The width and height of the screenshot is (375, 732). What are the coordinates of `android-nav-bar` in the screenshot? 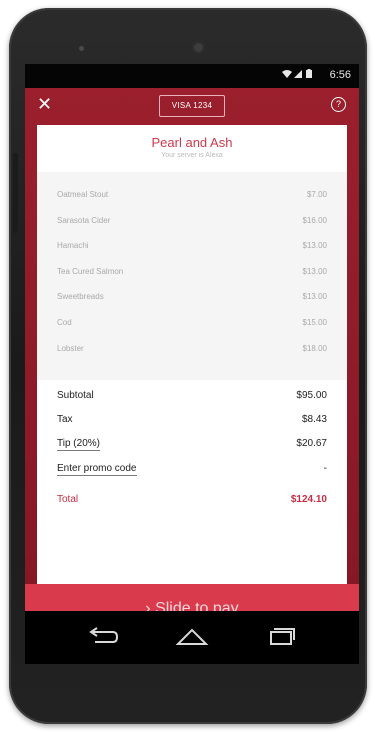 It's located at (192, 637).